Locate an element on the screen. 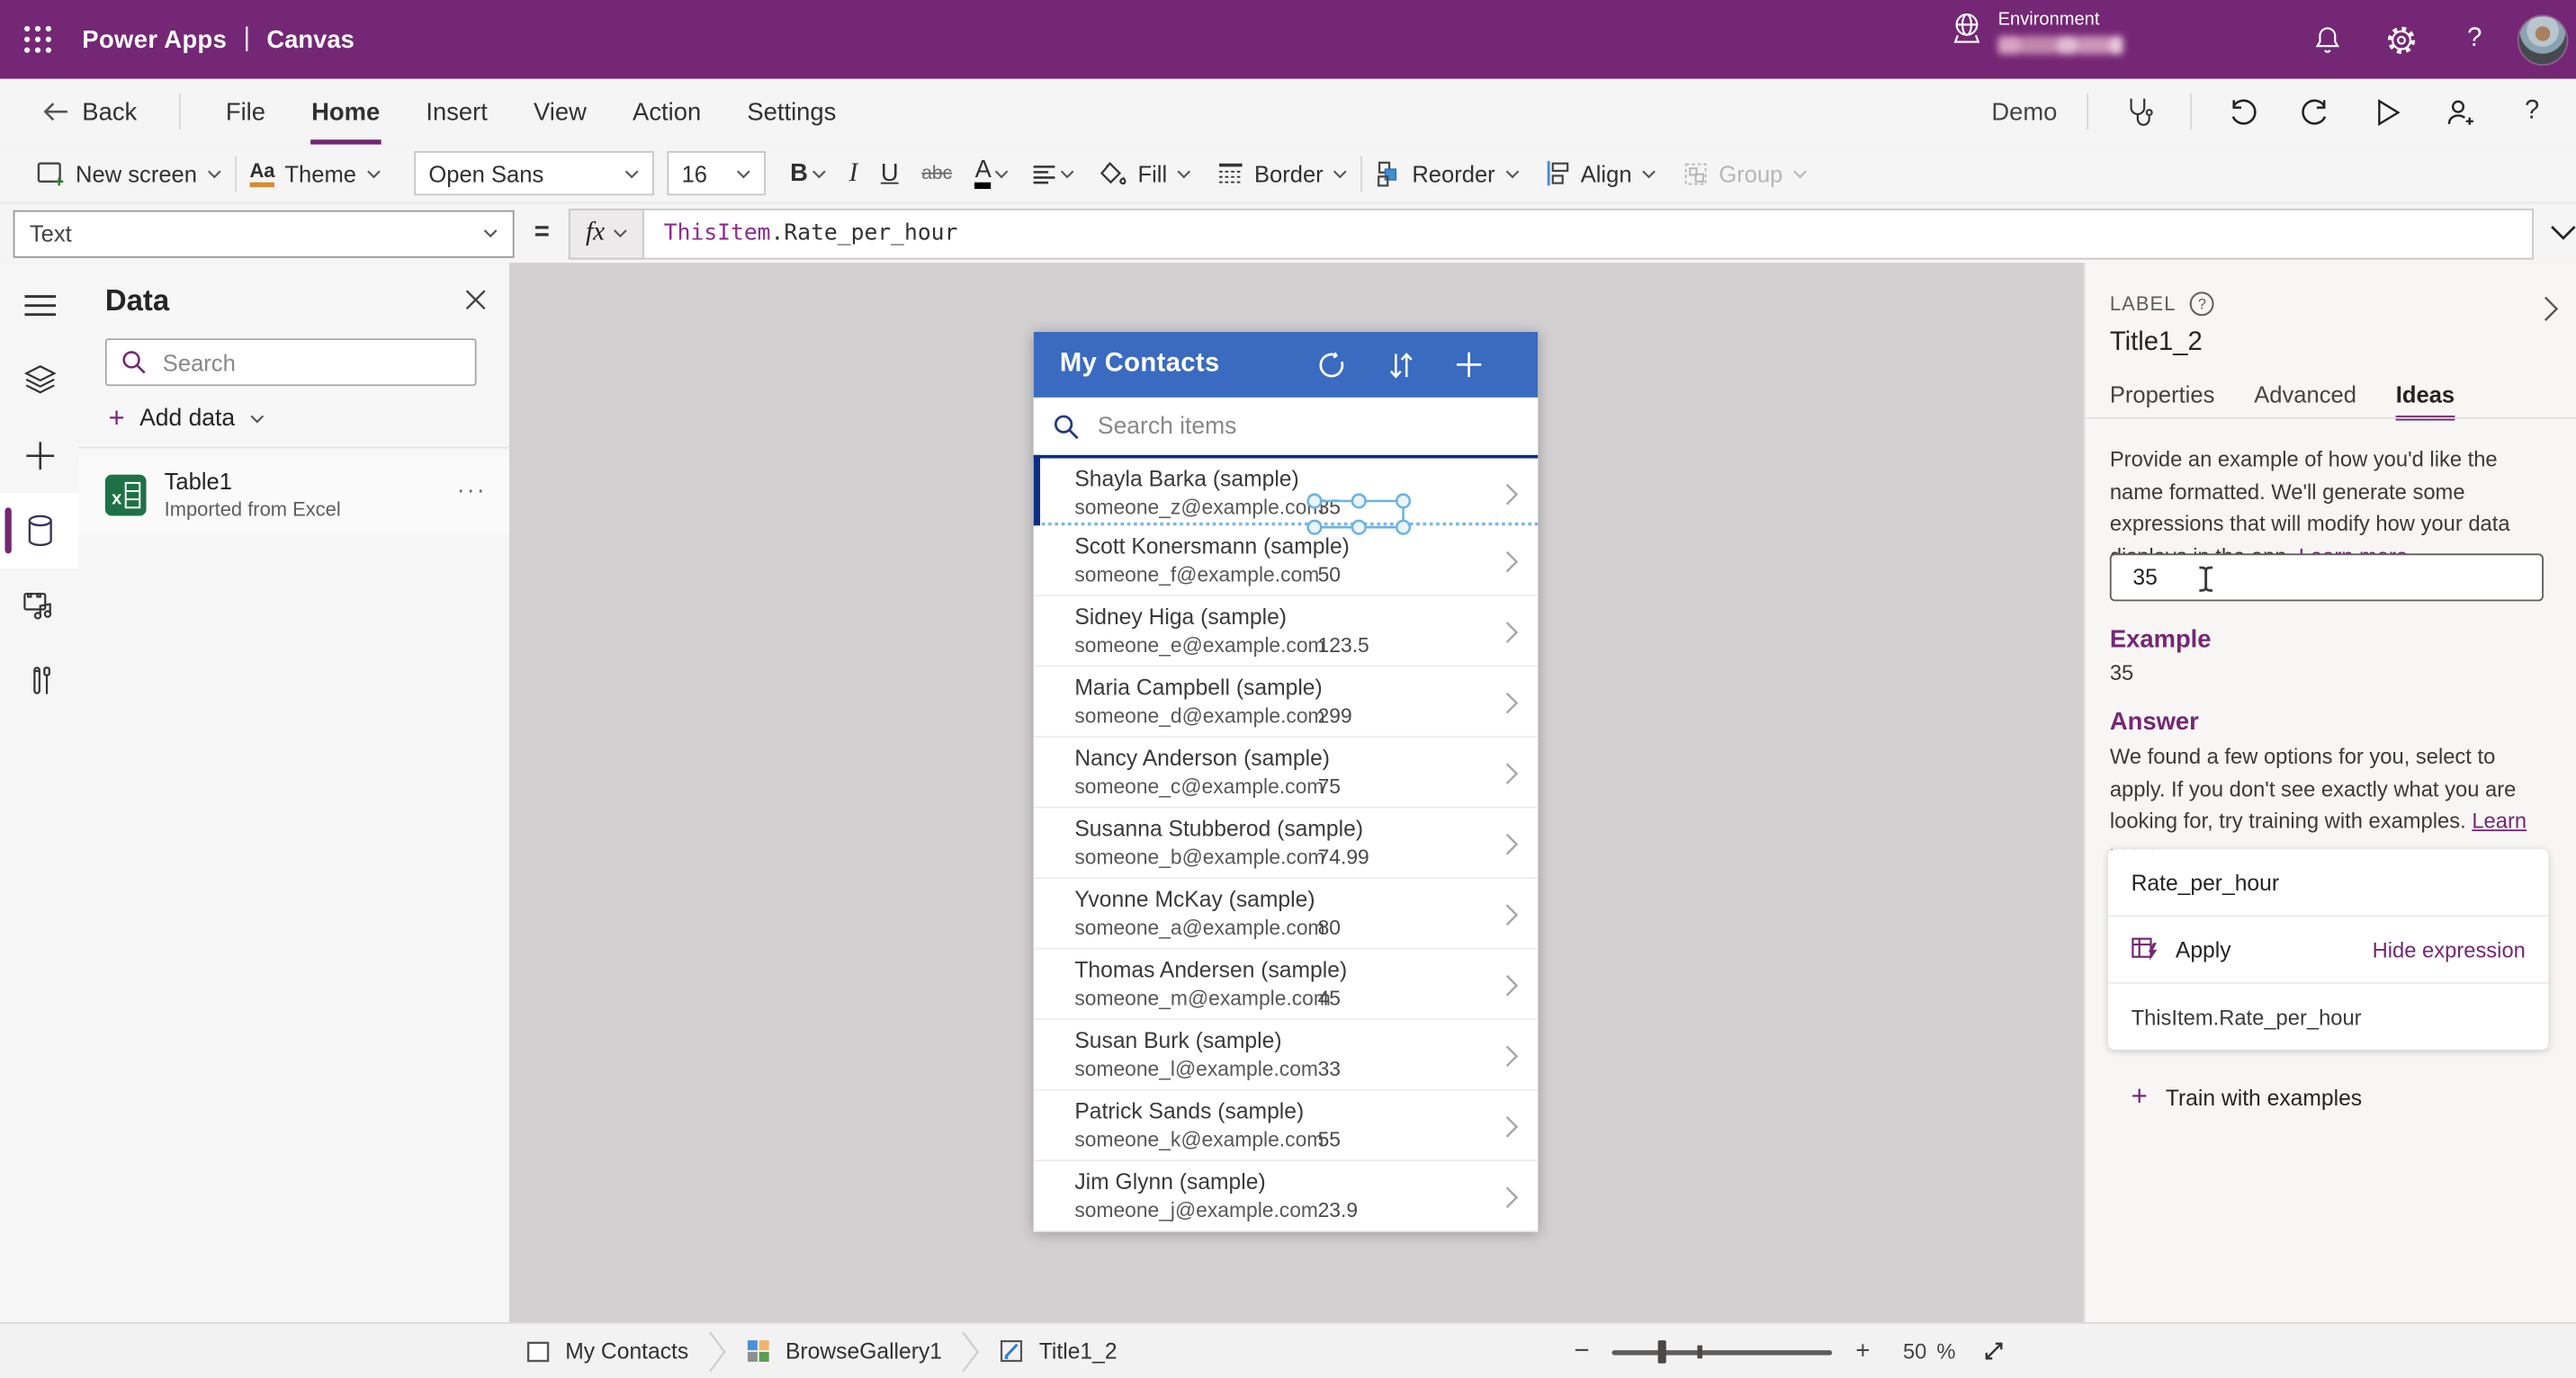 This screenshot has height=1378, width=2576. example-input-box is located at coordinates (2326, 577).